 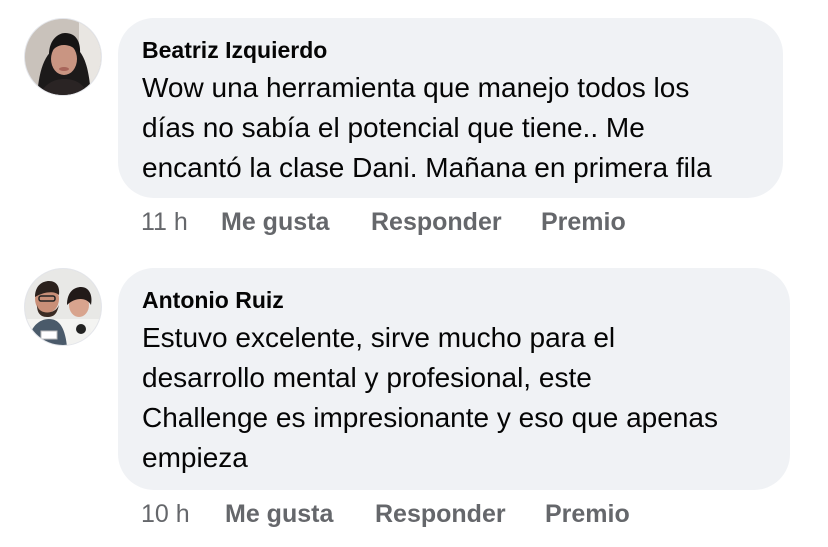 What do you see at coordinates (181, 222) in the screenshot?
I see `comment-timestamp: 11 h` at bounding box center [181, 222].